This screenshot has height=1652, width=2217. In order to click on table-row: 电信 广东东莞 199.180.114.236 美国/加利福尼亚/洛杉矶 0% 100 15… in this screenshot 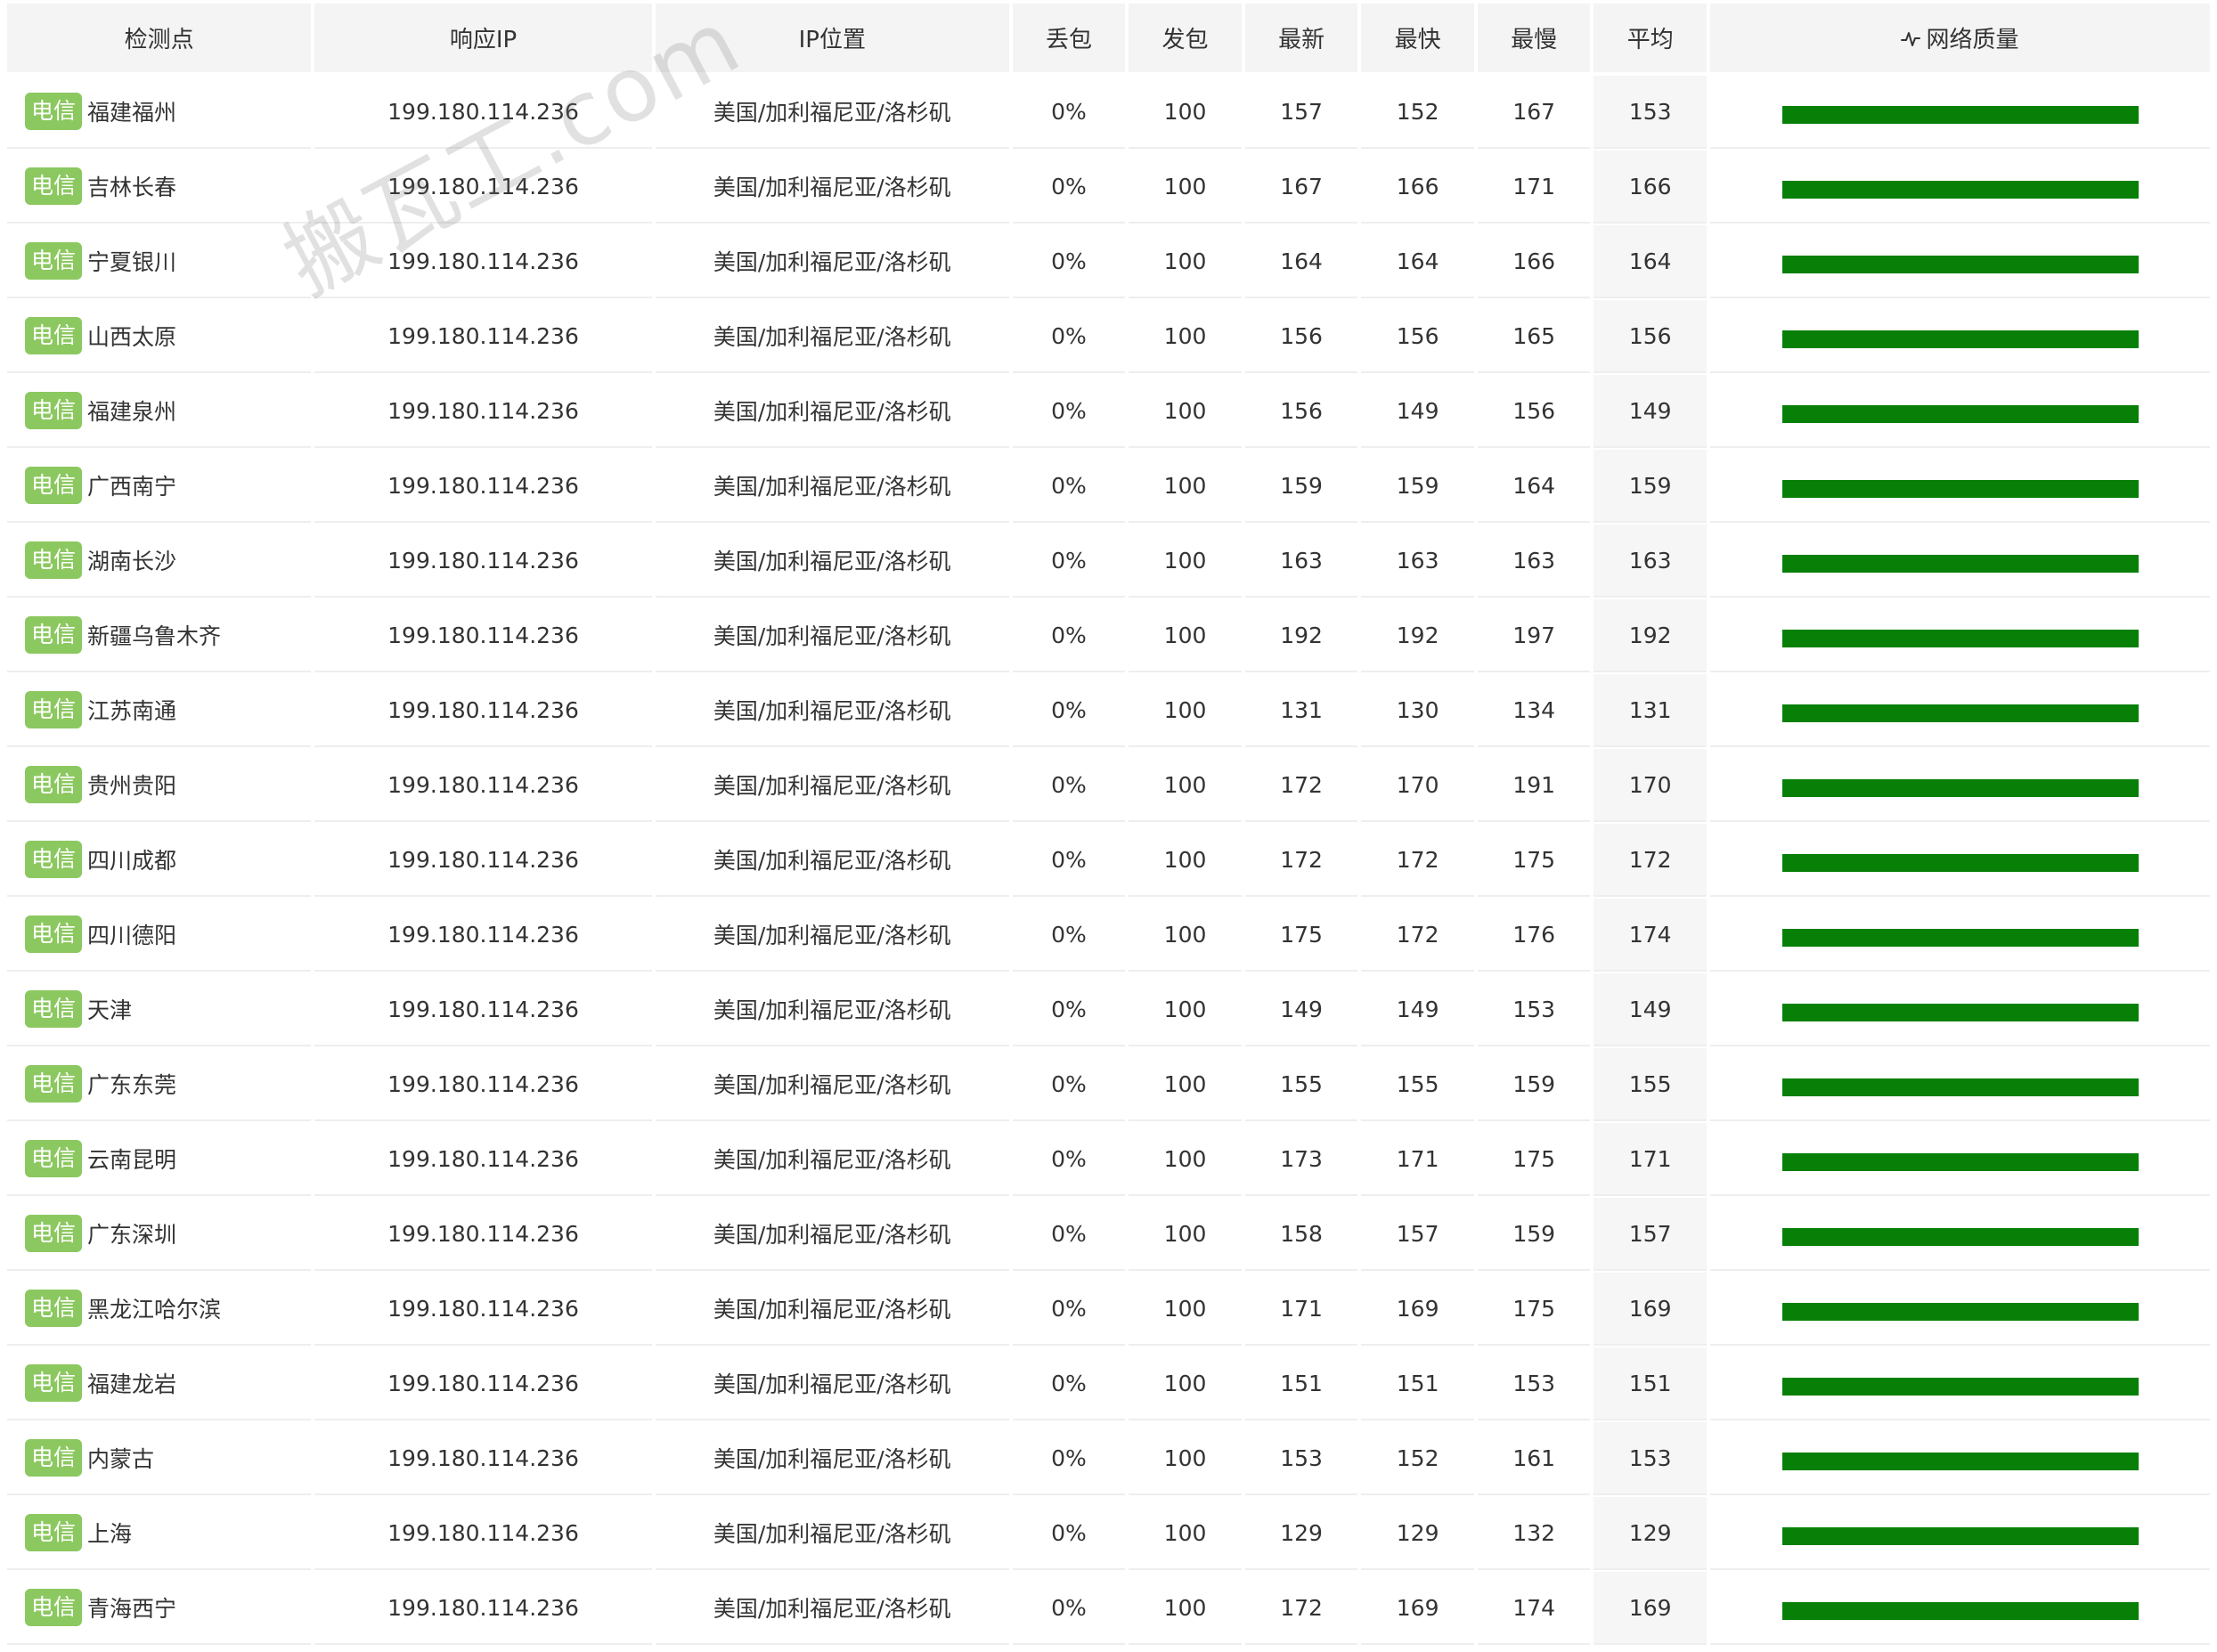, I will do `click(1108, 1083)`.